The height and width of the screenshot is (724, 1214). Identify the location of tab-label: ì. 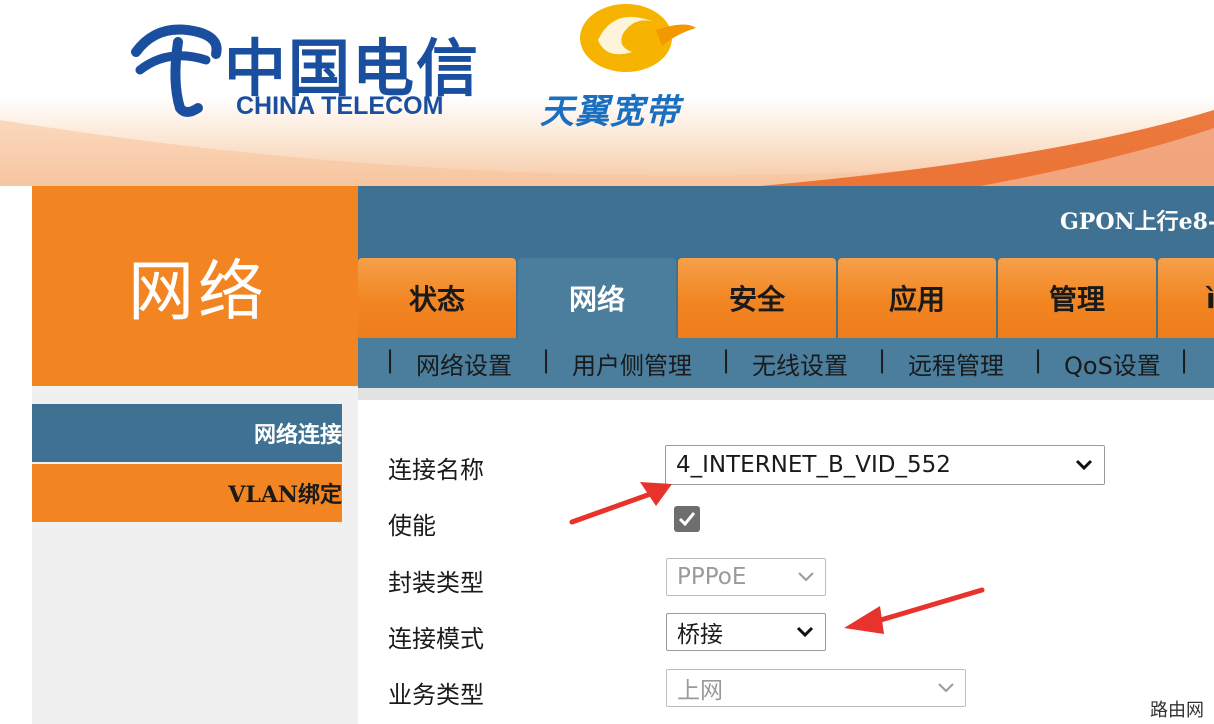
(1210, 298).